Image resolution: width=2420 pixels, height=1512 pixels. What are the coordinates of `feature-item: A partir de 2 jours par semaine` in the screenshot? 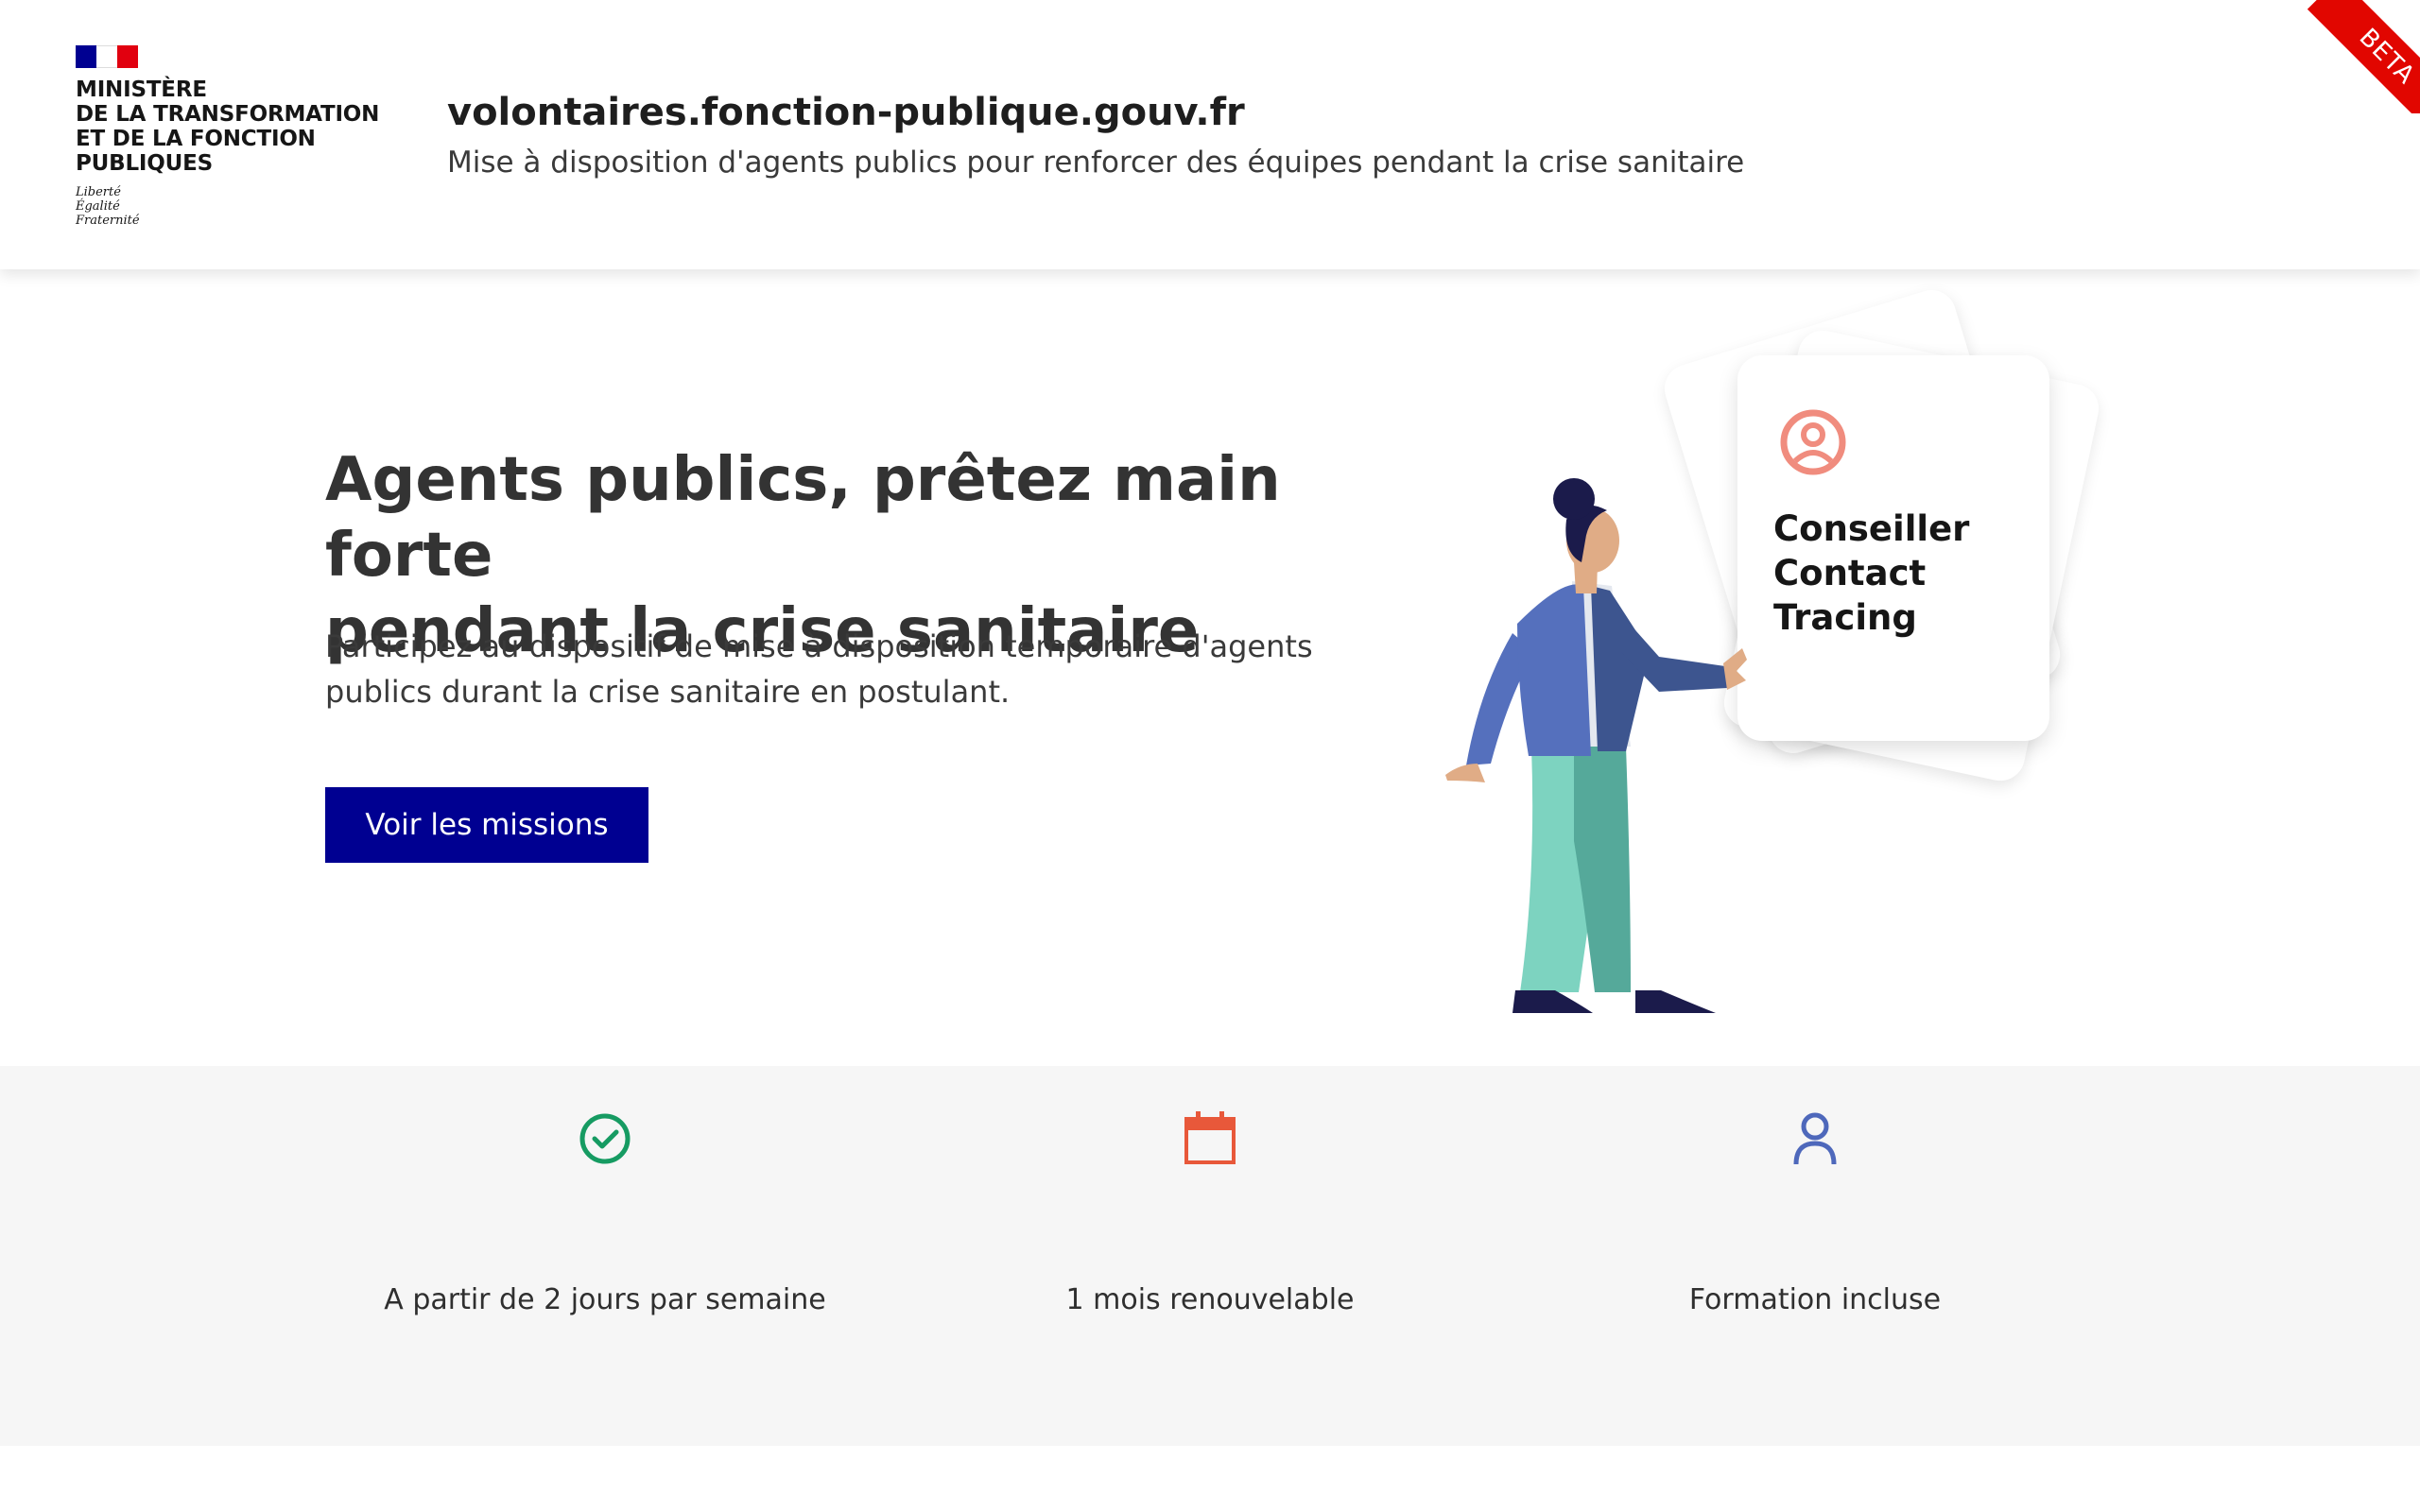 It's located at (605, 1256).